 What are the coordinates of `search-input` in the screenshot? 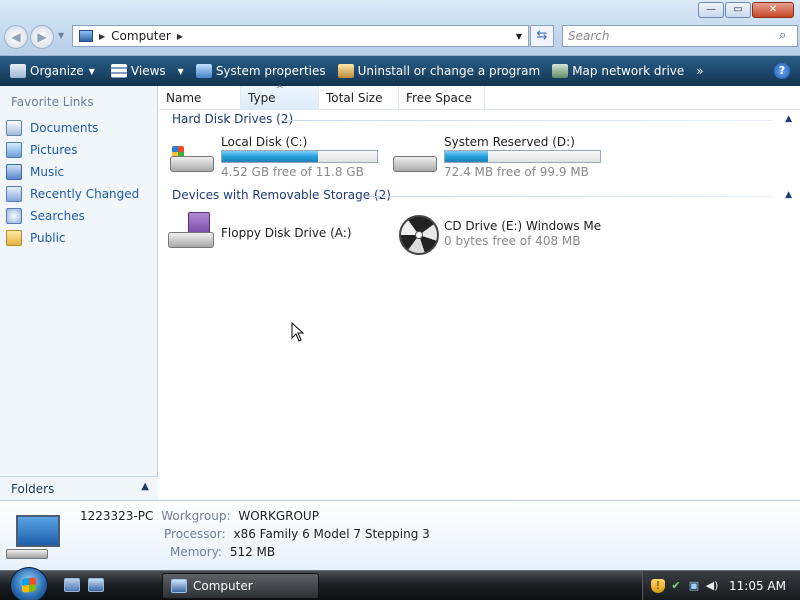 It's located at (680, 36).